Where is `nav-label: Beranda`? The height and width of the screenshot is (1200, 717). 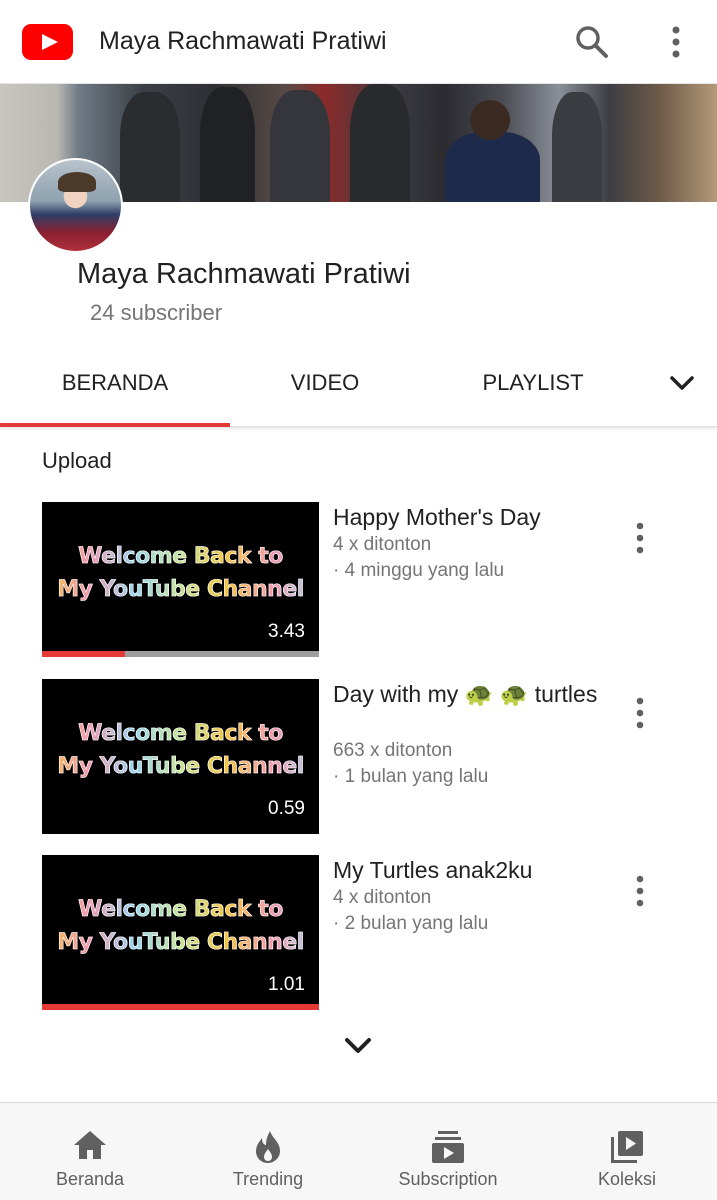 nav-label: Beranda is located at coordinates (90, 1179).